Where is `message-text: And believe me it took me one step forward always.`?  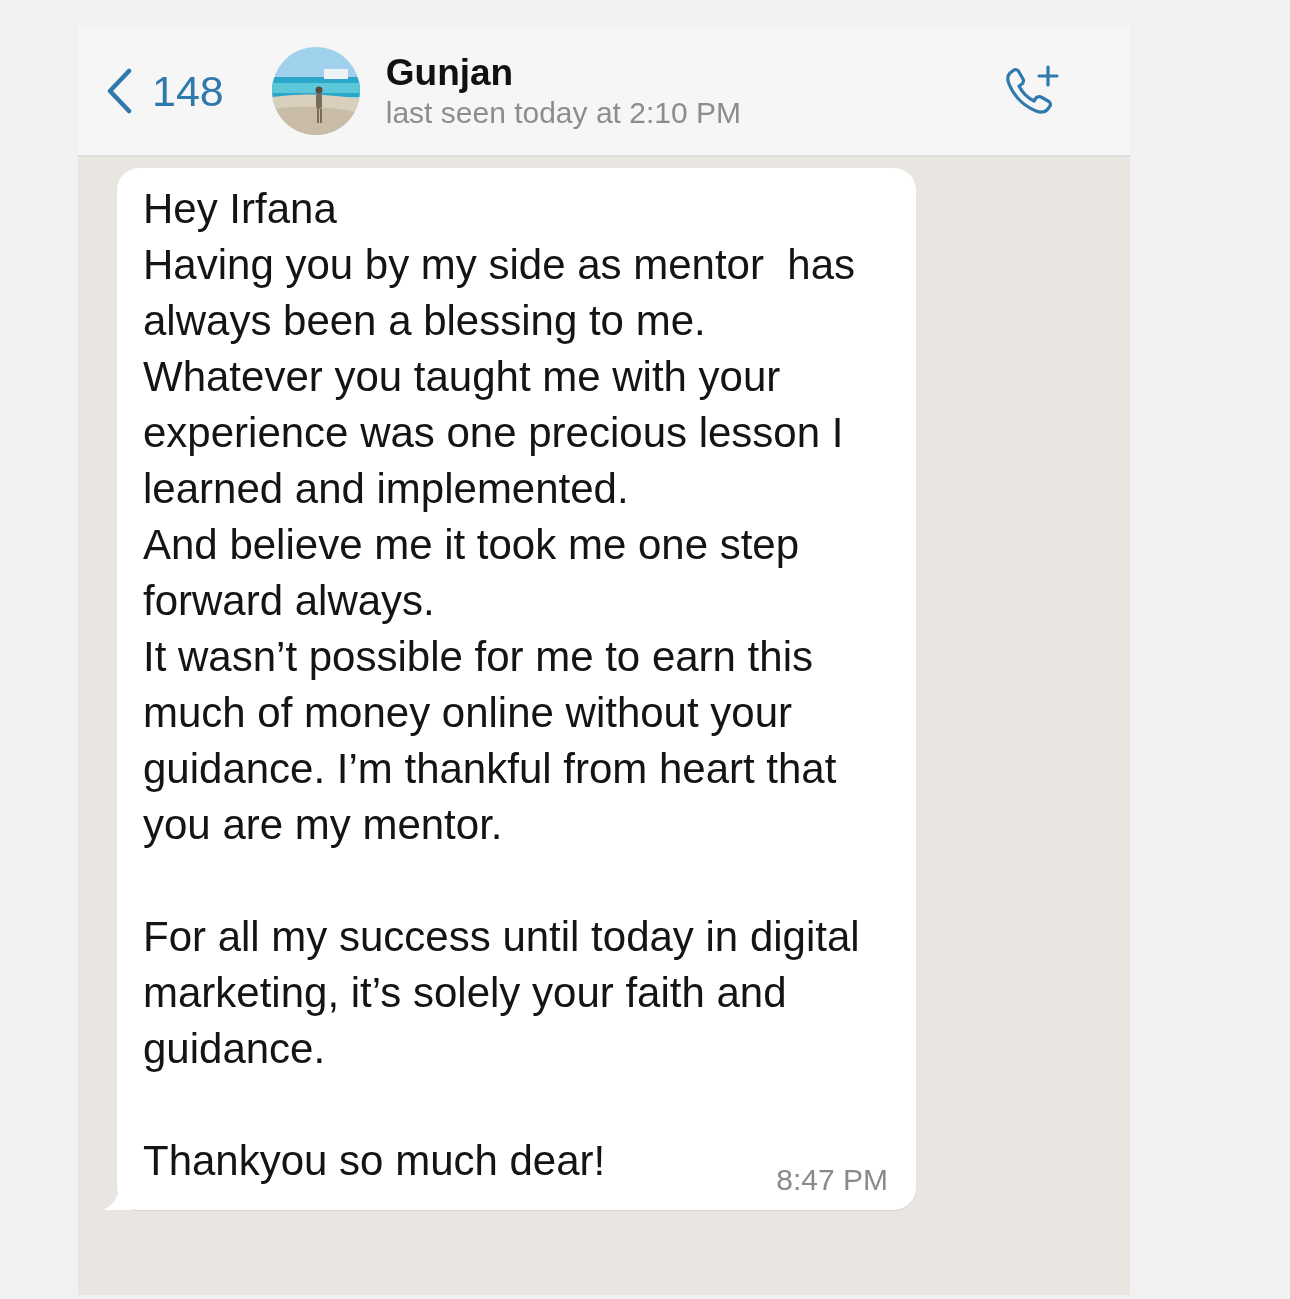
message-text: And believe me it took me one step forward always. is located at coordinates (472, 573).